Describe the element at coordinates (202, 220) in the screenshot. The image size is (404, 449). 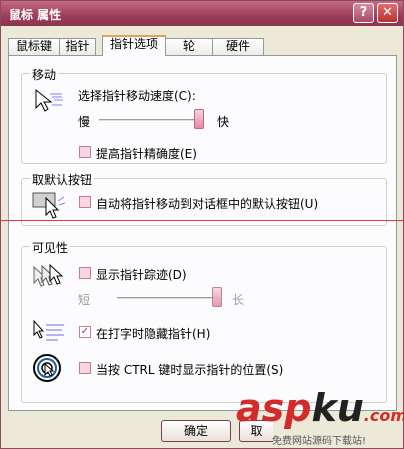
I see `annotation-line` at that location.